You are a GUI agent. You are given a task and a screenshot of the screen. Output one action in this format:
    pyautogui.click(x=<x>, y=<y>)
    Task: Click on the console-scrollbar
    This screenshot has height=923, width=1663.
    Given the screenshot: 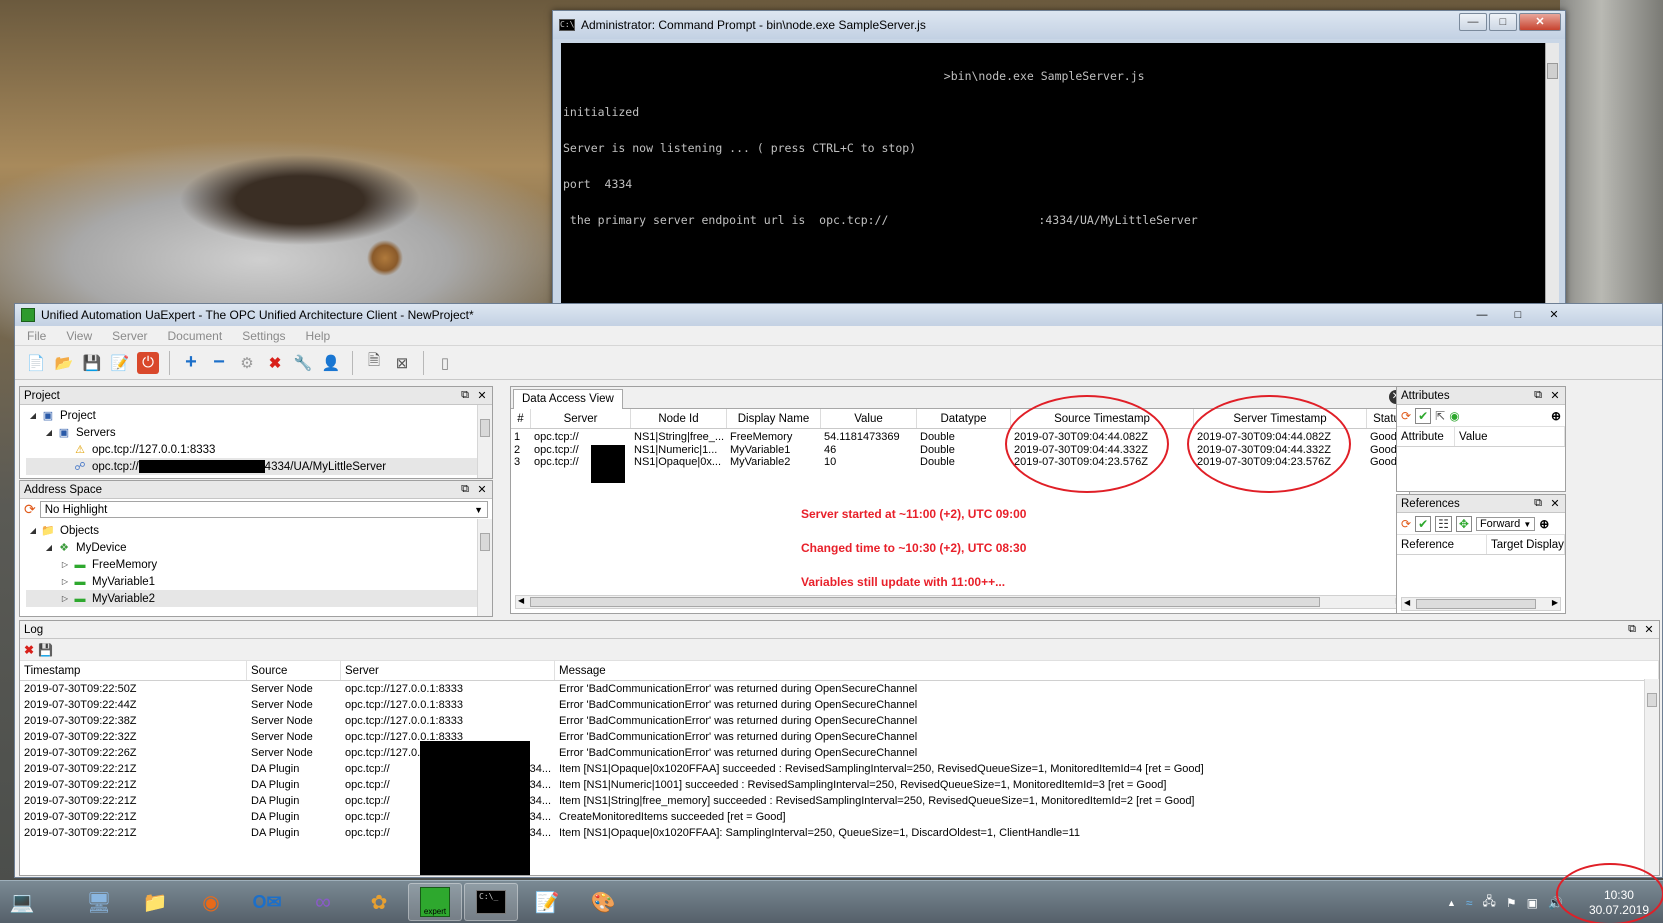 What is the action you would take?
    pyautogui.click(x=1552, y=178)
    